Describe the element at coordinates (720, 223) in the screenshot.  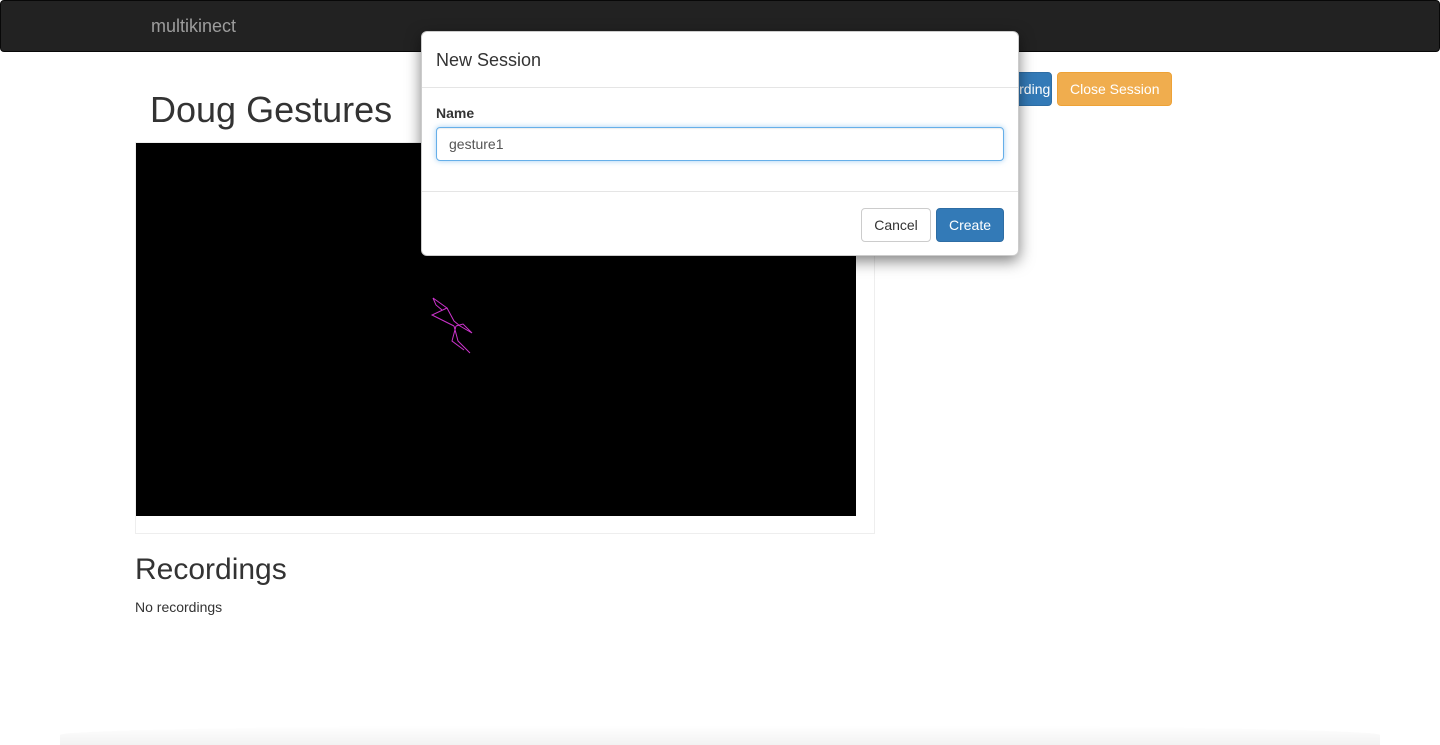
I see `modal-footer: Cancel Create` at that location.